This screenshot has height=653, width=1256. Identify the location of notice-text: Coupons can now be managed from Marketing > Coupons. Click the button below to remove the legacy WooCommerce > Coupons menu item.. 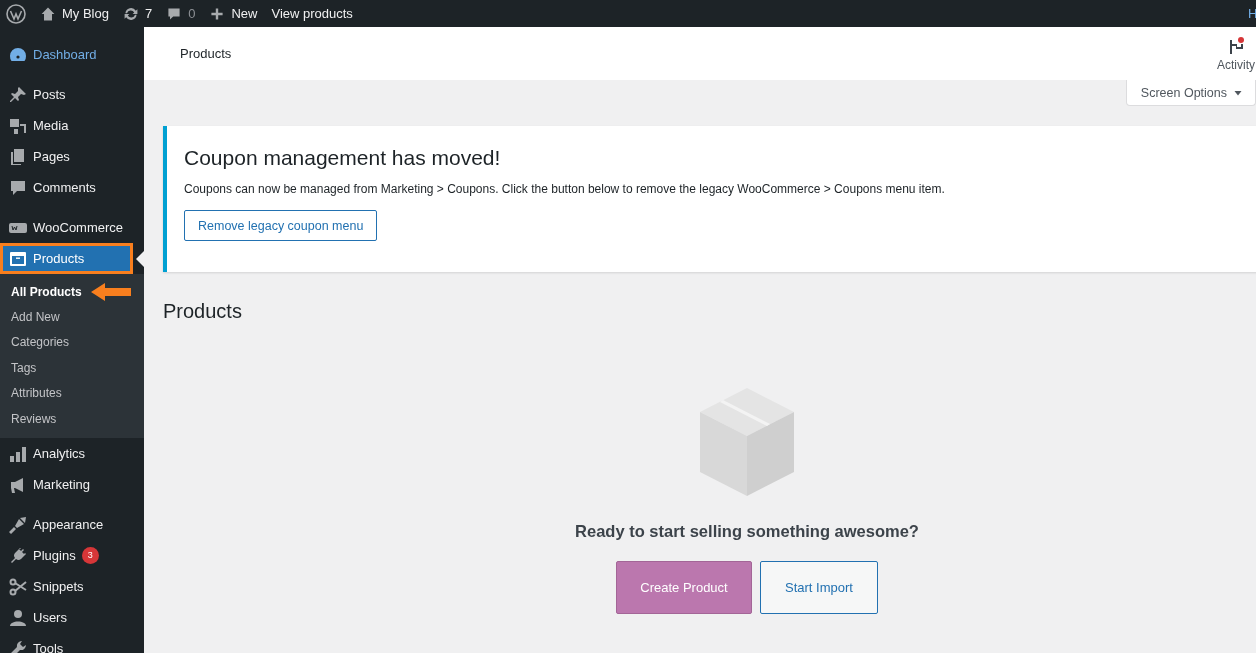
(565, 189).